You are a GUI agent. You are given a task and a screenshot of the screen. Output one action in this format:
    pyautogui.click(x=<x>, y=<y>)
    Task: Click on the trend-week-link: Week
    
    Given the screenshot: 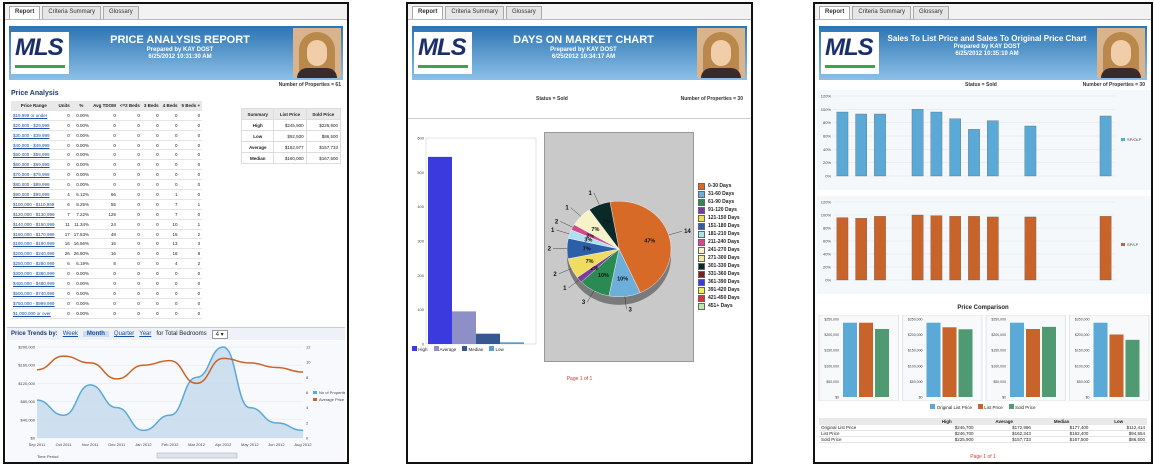 What is the action you would take?
    pyautogui.click(x=70, y=334)
    